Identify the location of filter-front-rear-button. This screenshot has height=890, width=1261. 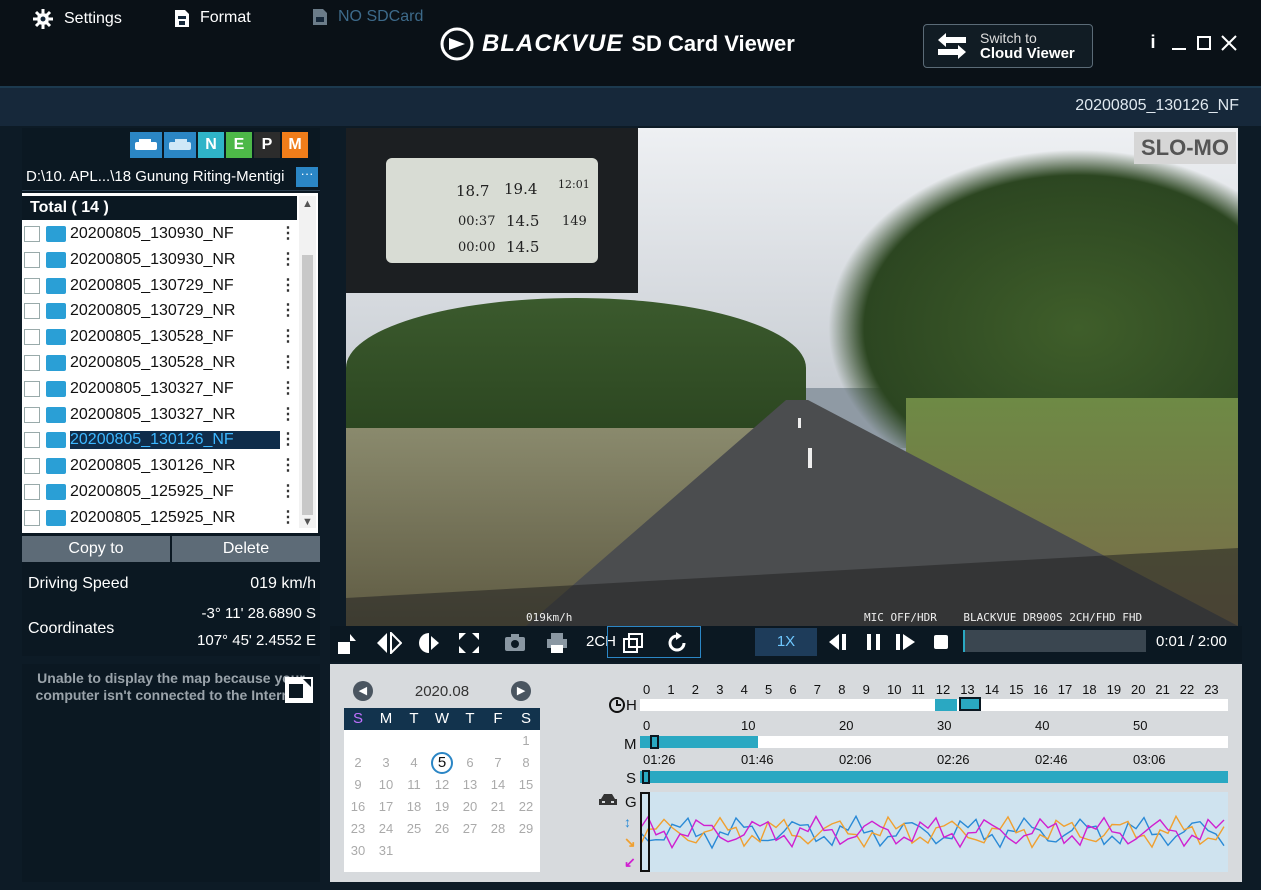
(146, 145).